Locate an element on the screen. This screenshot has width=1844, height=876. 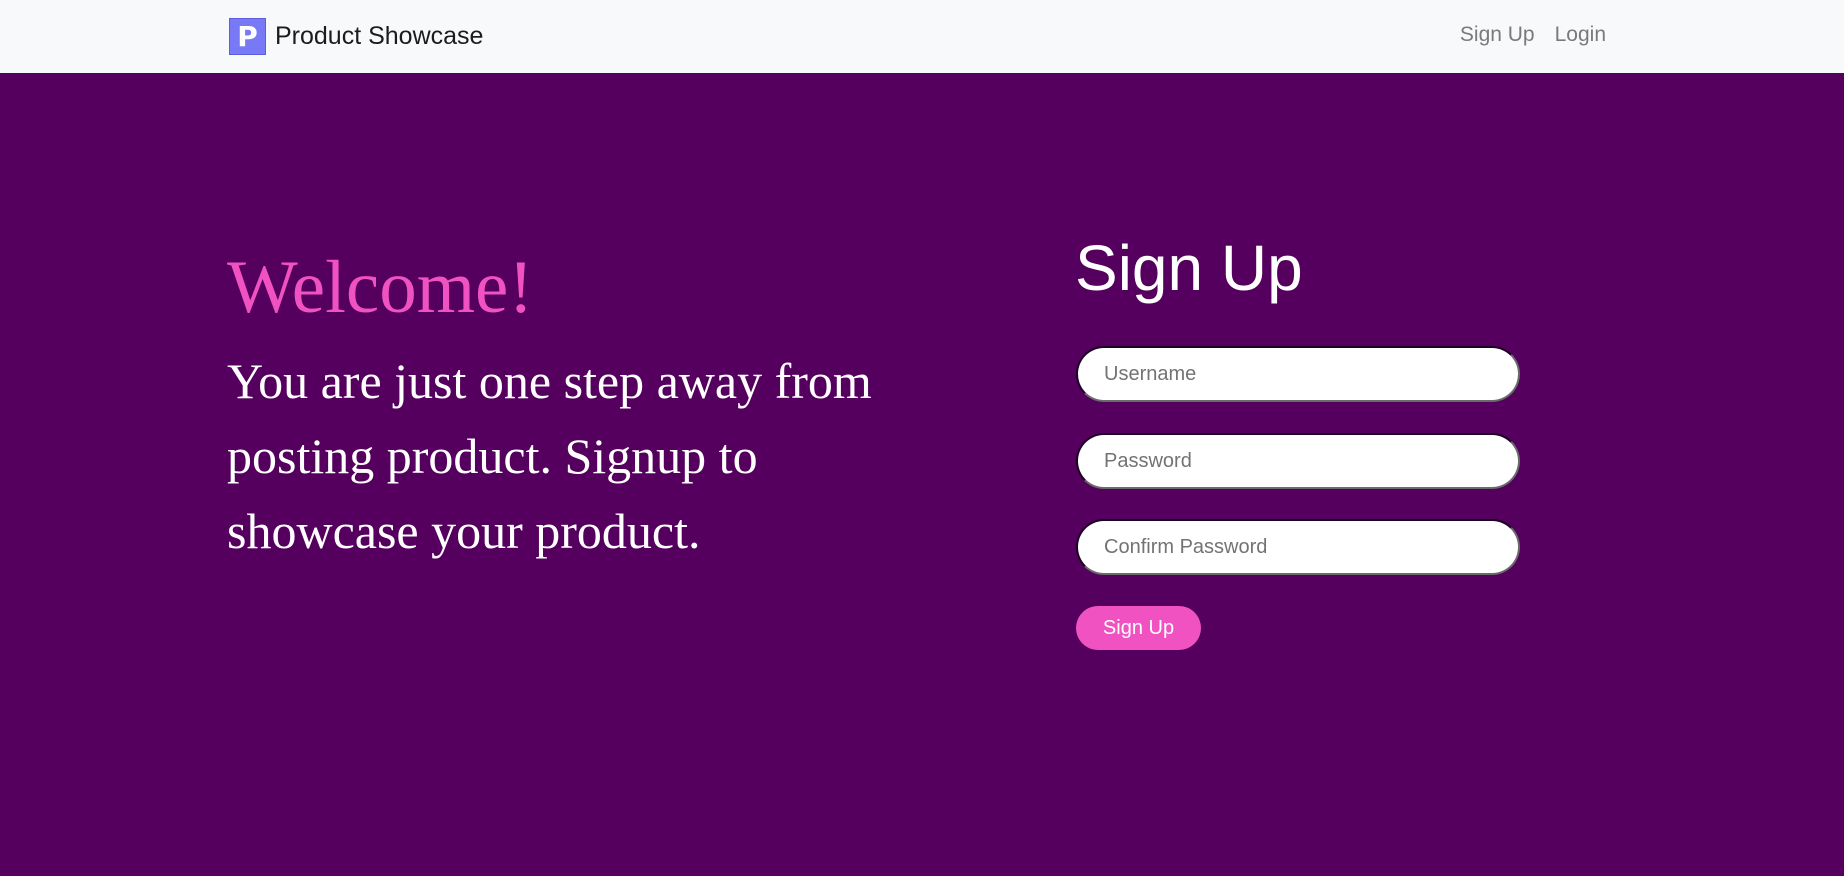
brand-link: P Product Showcase is located at coordinates (356, 36).